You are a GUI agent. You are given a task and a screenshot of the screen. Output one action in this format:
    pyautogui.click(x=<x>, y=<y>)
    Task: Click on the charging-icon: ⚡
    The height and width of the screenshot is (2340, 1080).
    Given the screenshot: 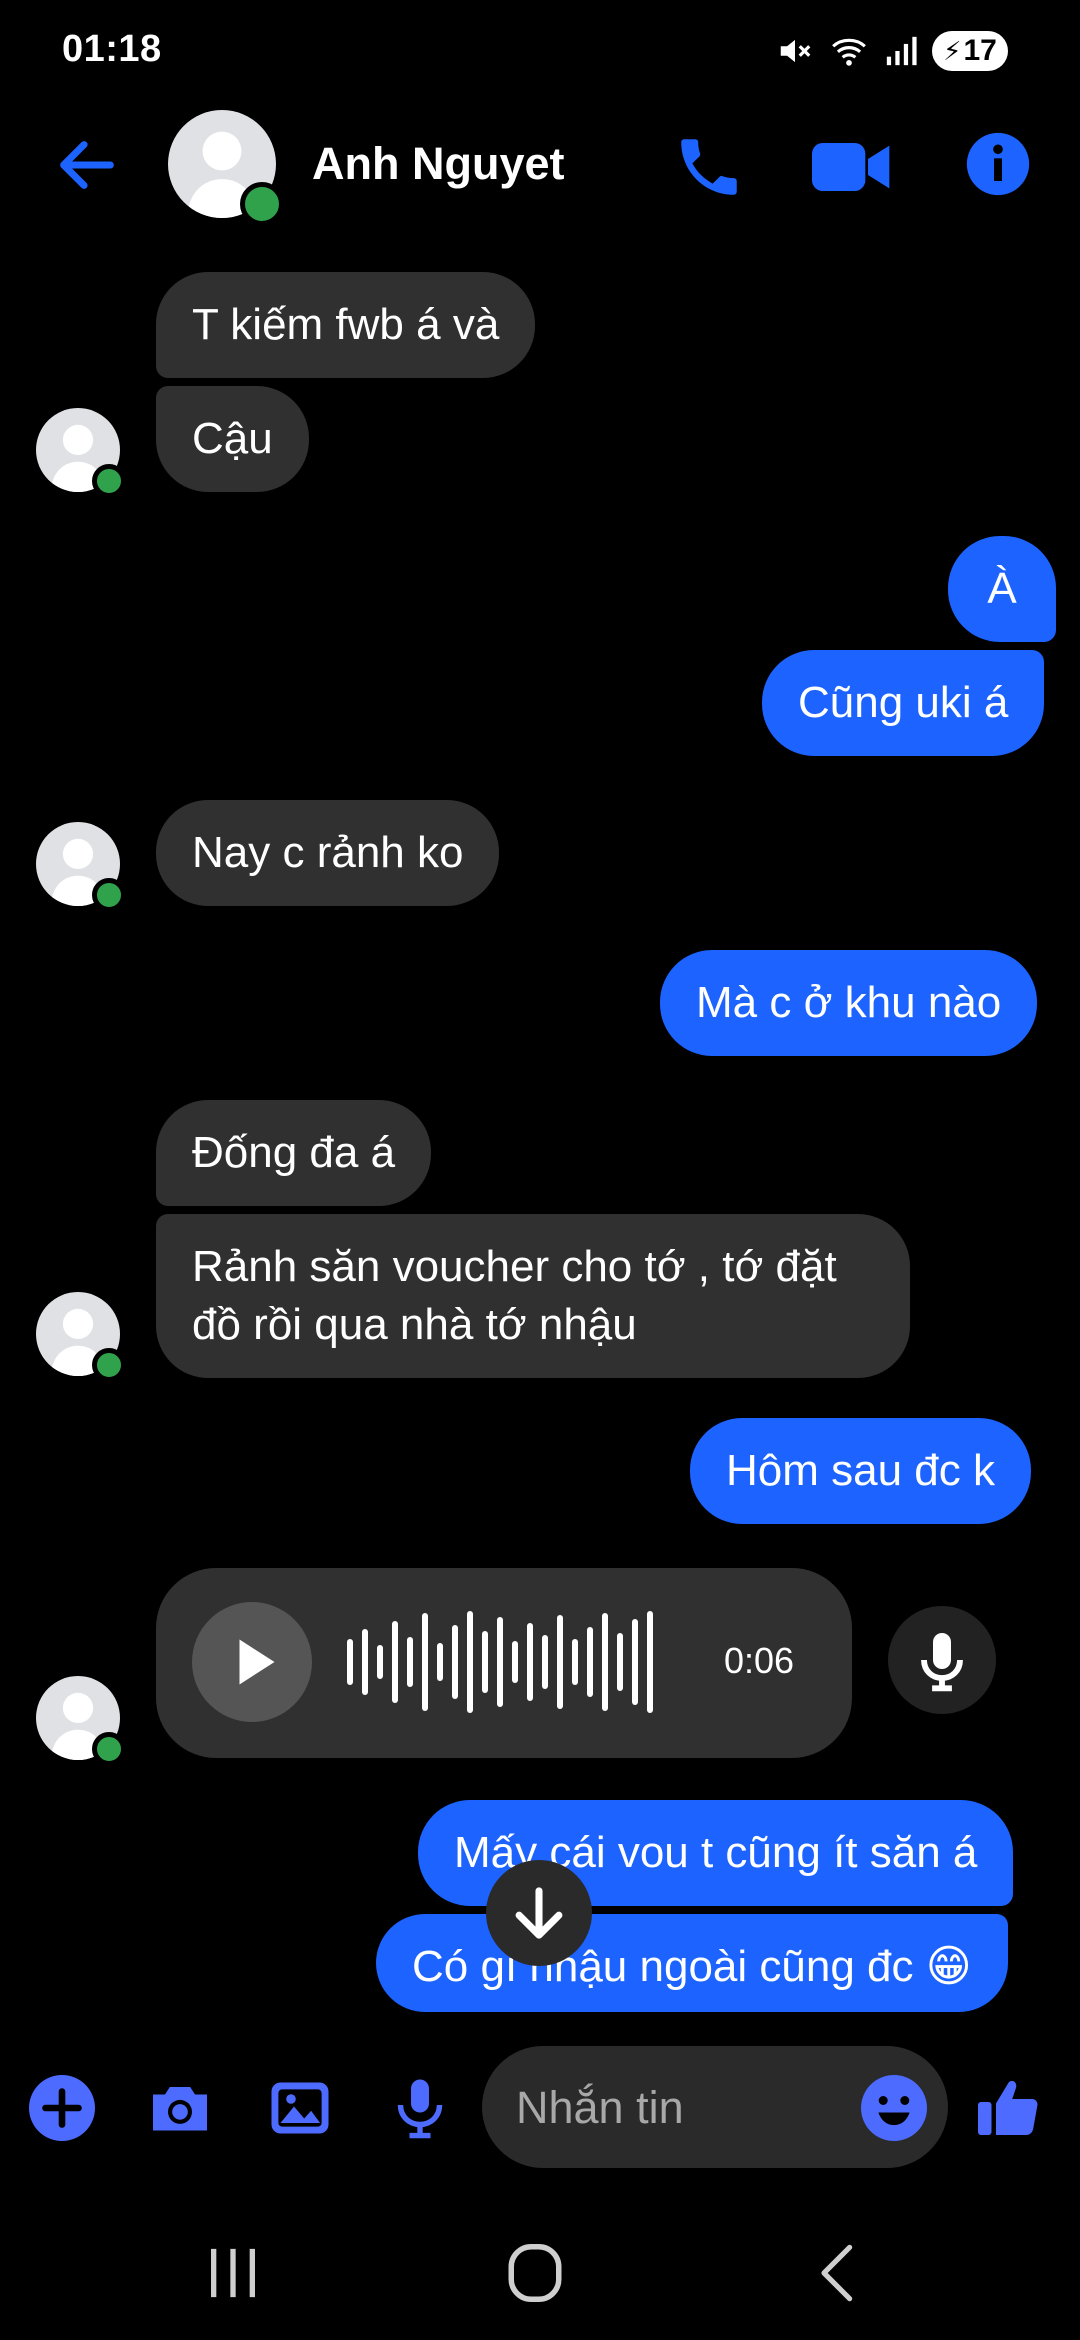 What is the action you would take?
    pyautogui.click(x=952, y=50)
    